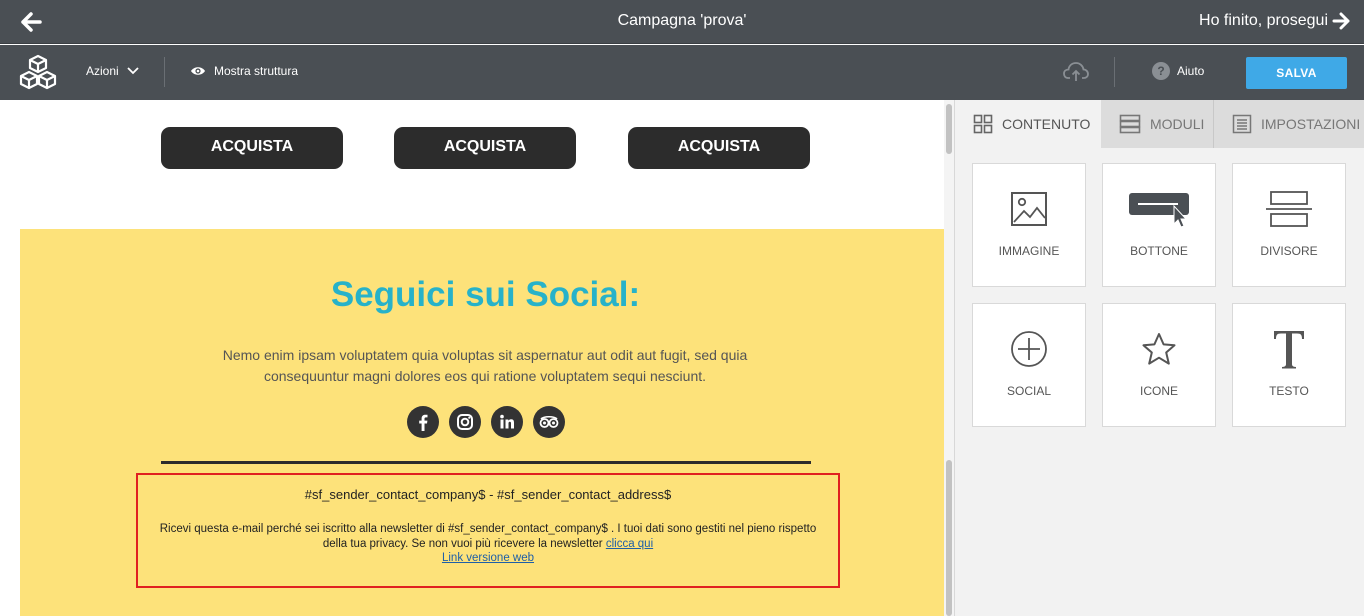 This screenshot has width=1364, height=616. I want to click on actions-label: Azioni, so click(102, 71).